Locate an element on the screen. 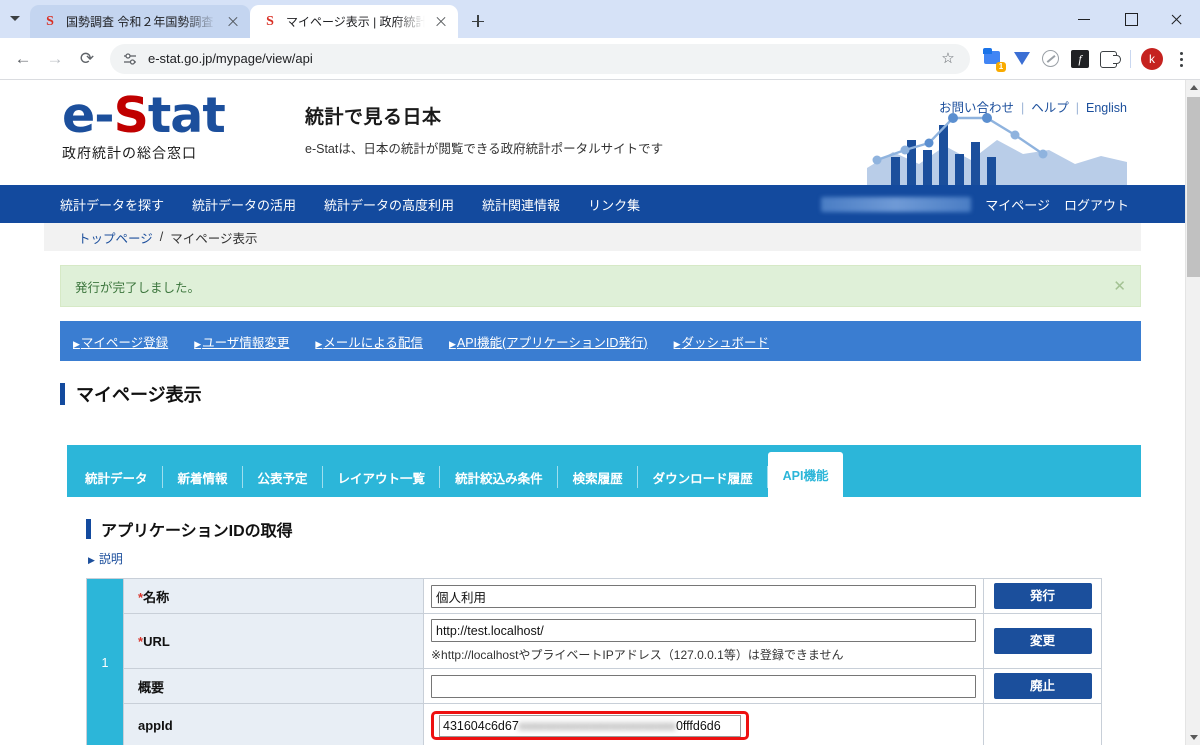 This screenshot has height=745, width=1200. site-logo: e-Stat 政府統計の総合窓口 is located at coordinates (144, 125).